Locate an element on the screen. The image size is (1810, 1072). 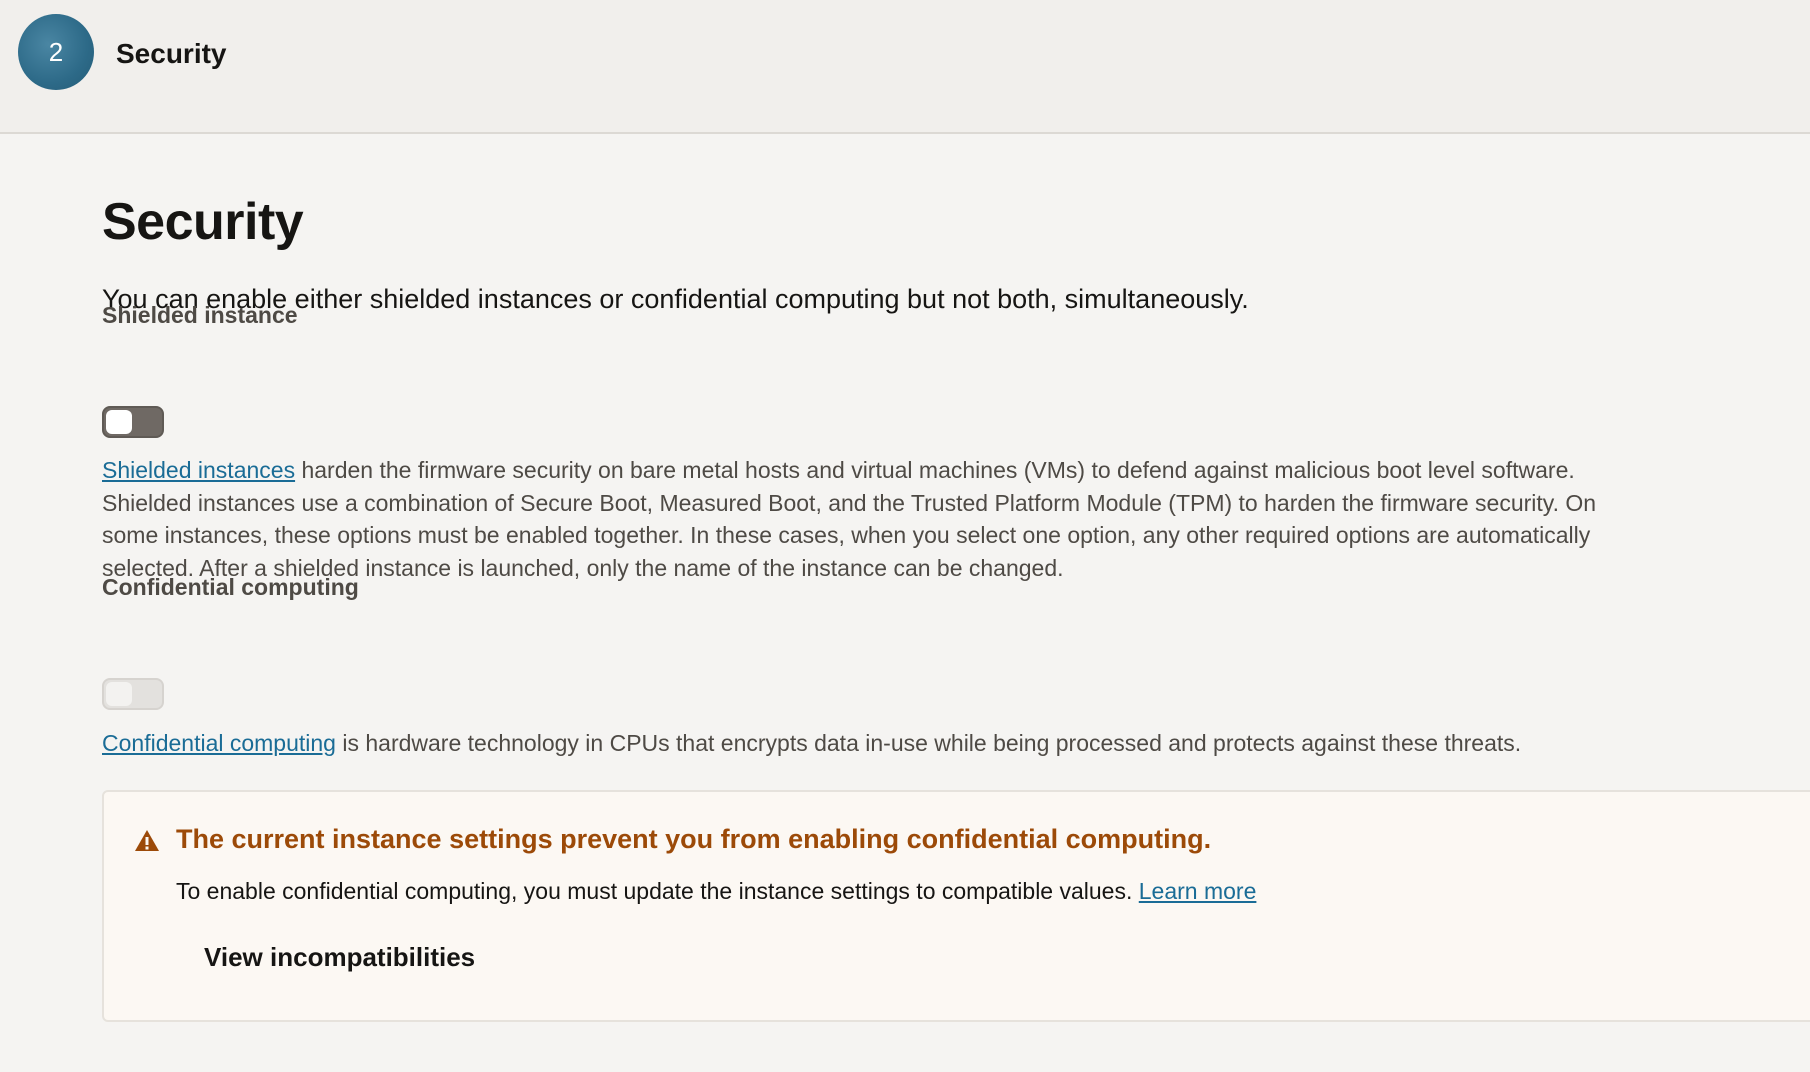
shielded-instance-toggle is located at coordinates (133, 422).